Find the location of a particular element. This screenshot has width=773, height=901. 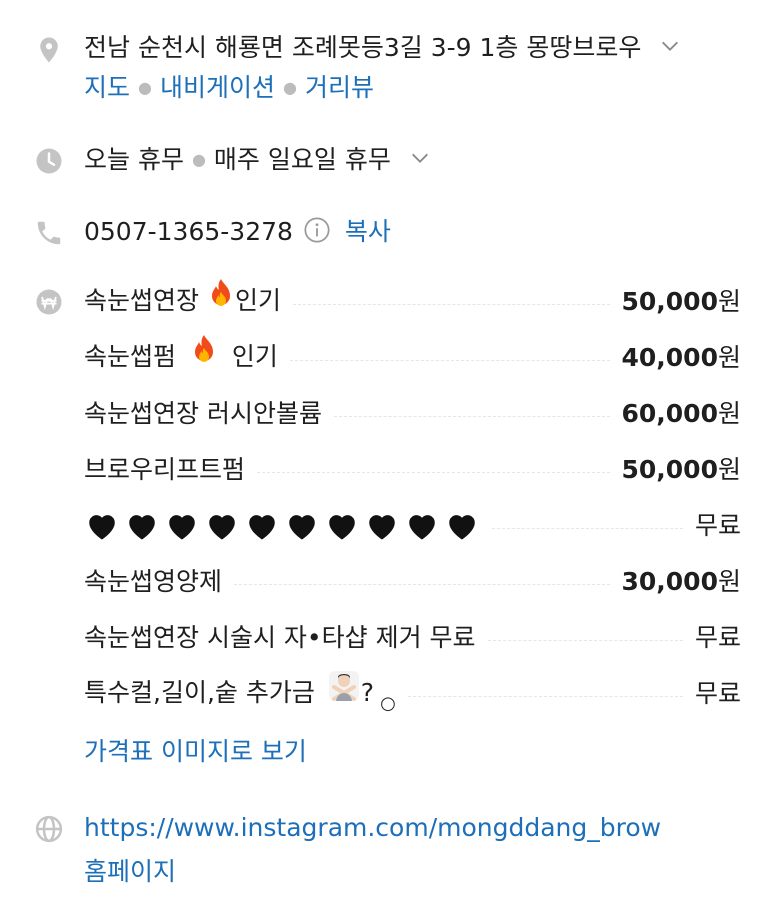

view-price-image-link: 가격표 이미지로 보기 is located at coordinates (195, 751).